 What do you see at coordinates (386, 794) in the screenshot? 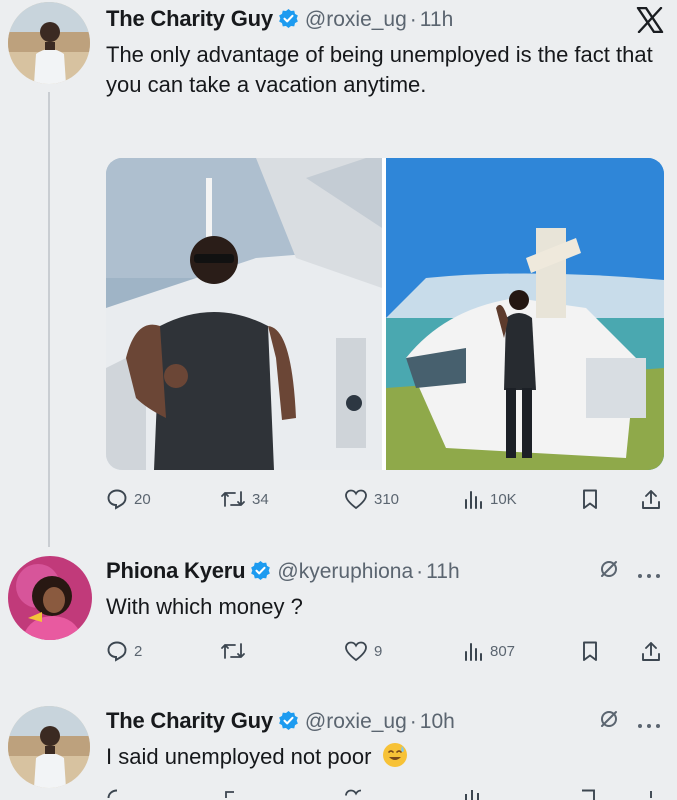
I see `reply2-actions-row` at bounding box center [386, 794].